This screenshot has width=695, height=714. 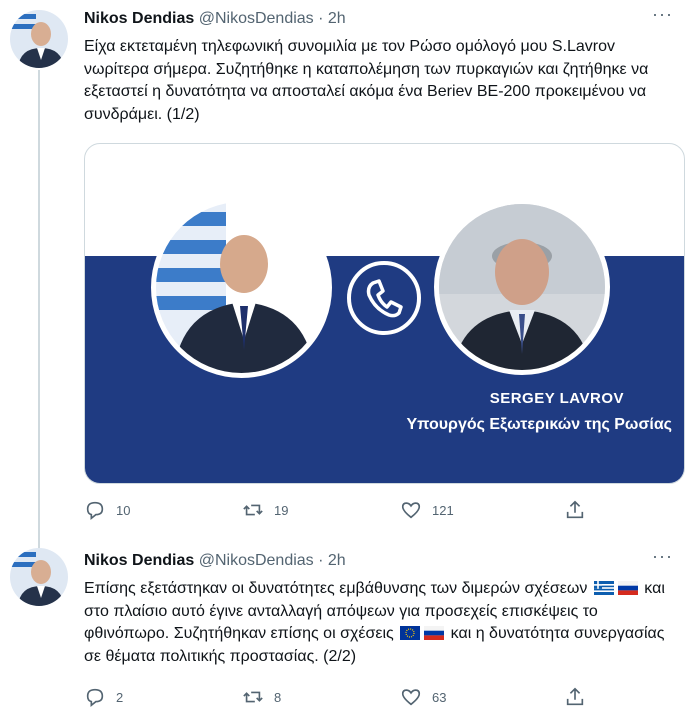 What do you see at coordinates (265, 510) in the screenshot?
I see `retweet-button: 19` at bounding box center [265, 510].